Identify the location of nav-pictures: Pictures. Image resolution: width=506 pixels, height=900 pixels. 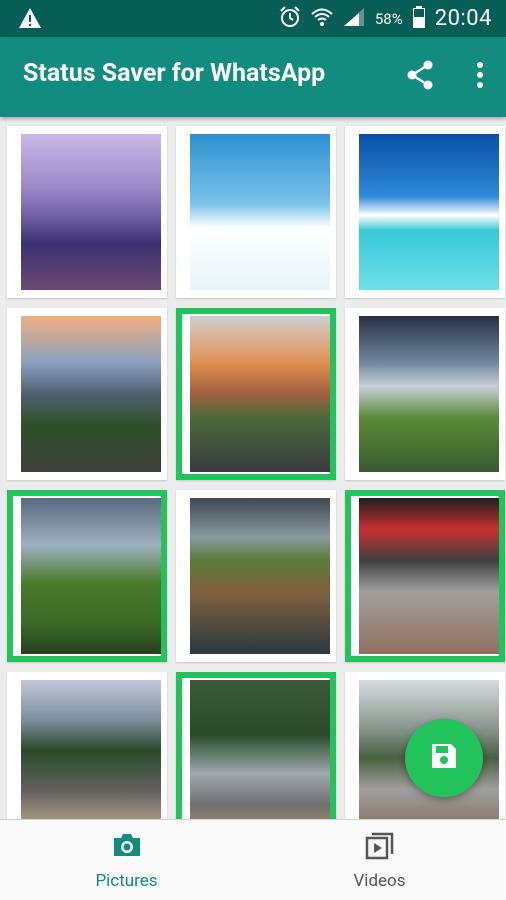
(126, 860).